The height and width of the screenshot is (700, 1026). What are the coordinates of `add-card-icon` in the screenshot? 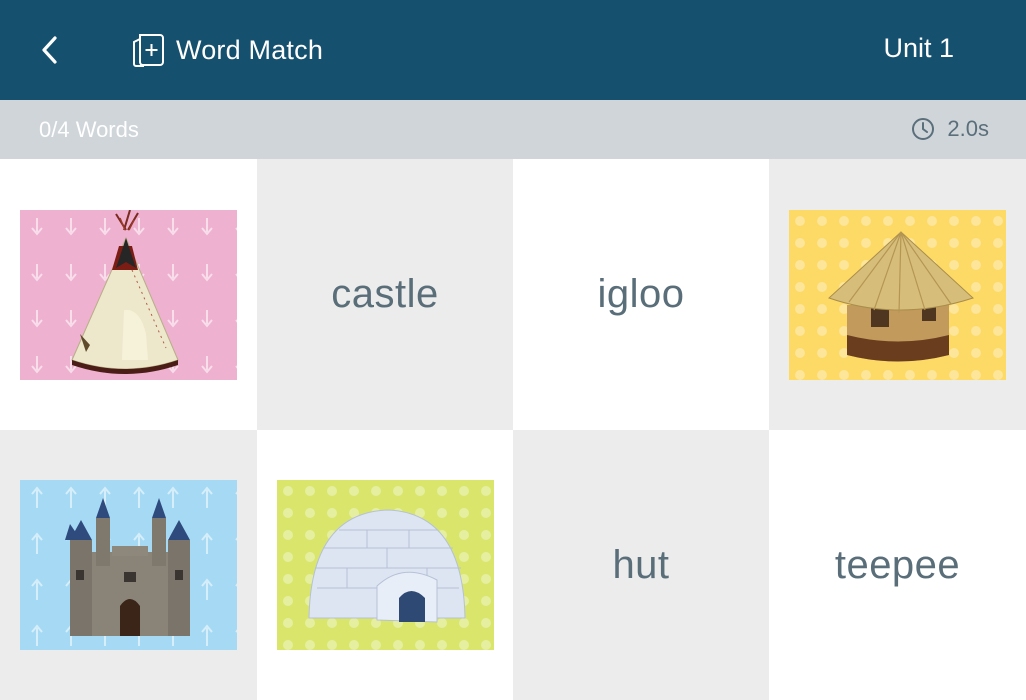 It's located at (148, 50).